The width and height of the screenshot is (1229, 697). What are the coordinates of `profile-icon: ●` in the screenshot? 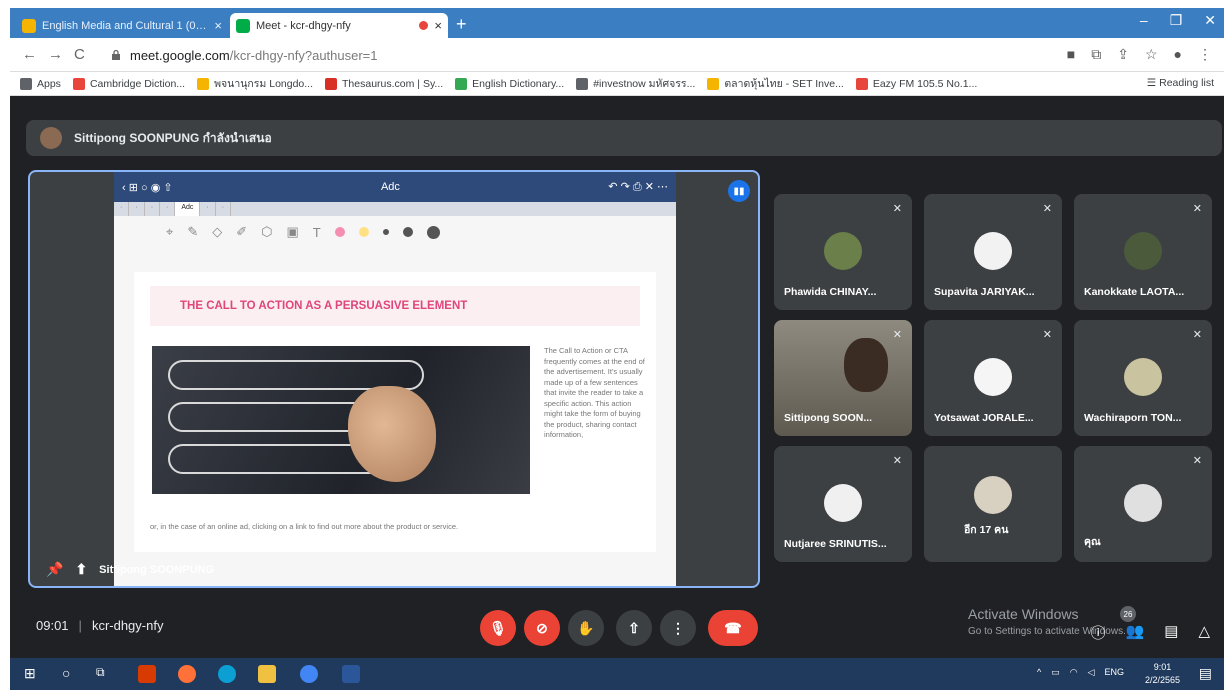 It's located at (1178, 54).